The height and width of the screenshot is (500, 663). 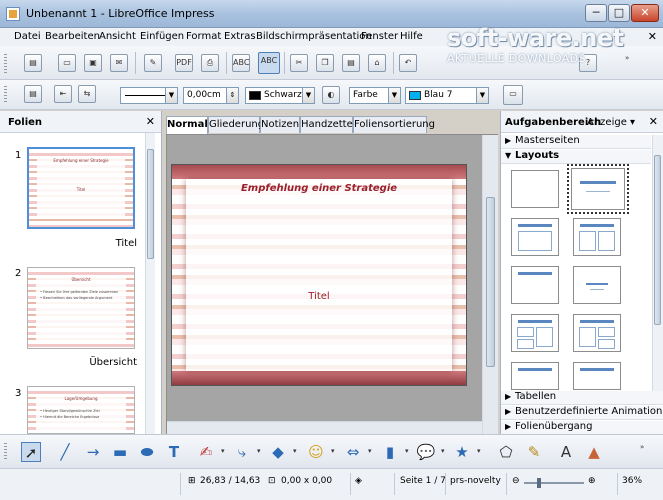 I want to click on layouts-scrollbar, so click(x=657, y=263).